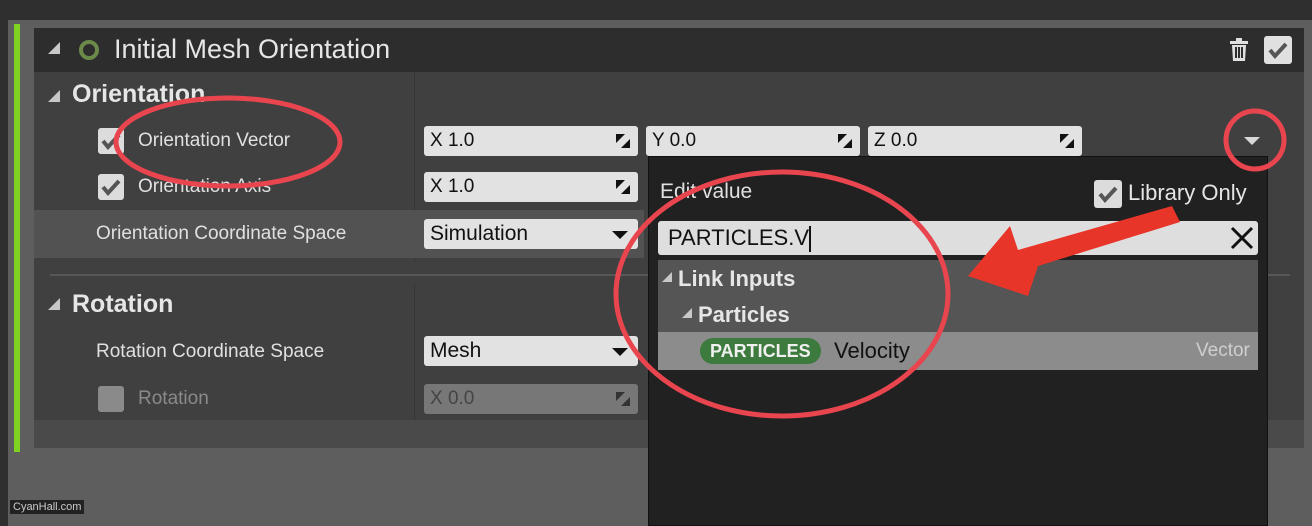 The width and height of the screenshot is (1312, 526). Describe the element at coordinates (958, 238) in the screenshot. I see `search-input: PARTICLES.V` at that location.